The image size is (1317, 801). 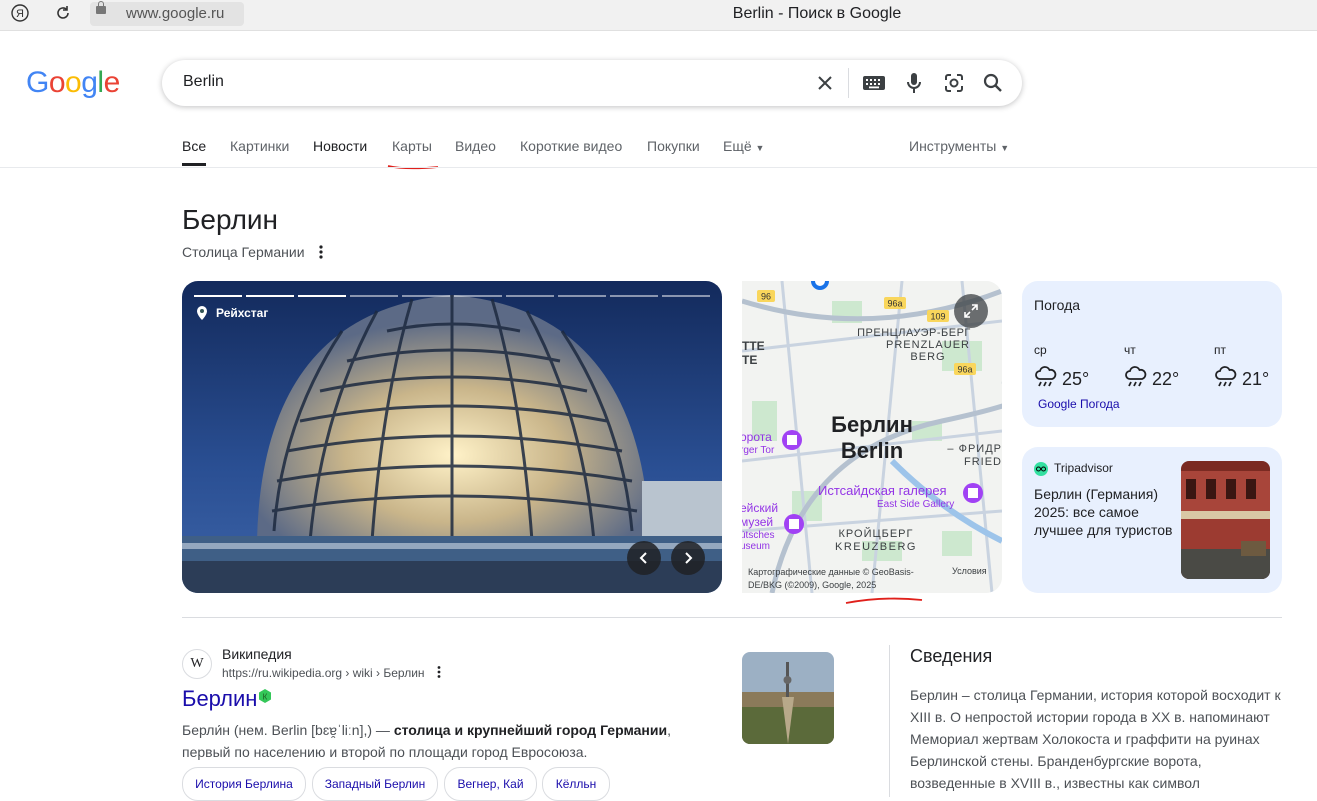 I want to click on google-logo: Google, so click(x=73, y=83).